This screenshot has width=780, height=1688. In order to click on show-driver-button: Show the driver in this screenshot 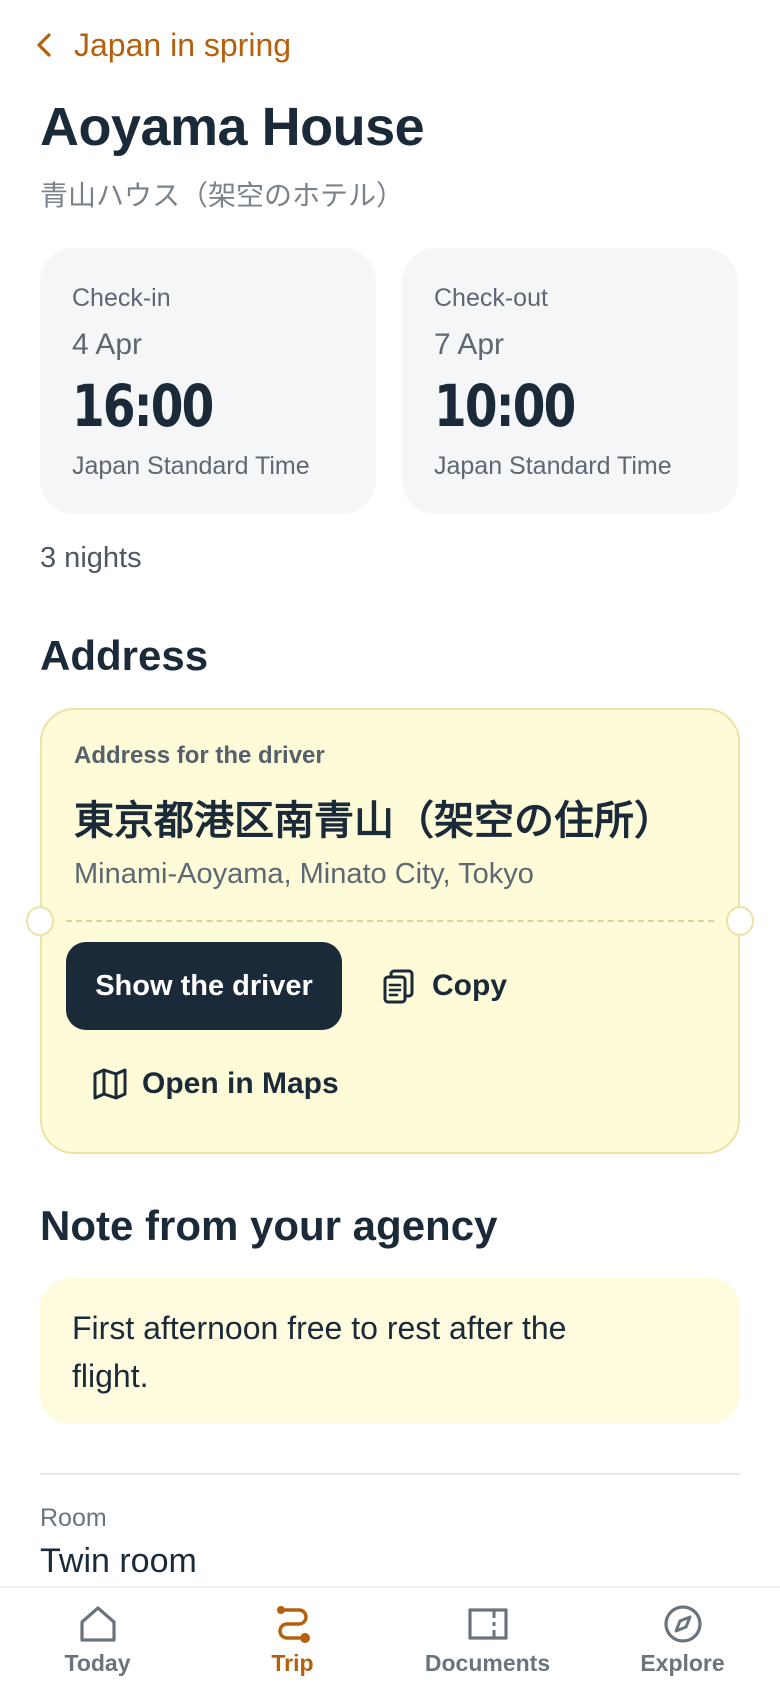, I will do `click(204, 986)`.